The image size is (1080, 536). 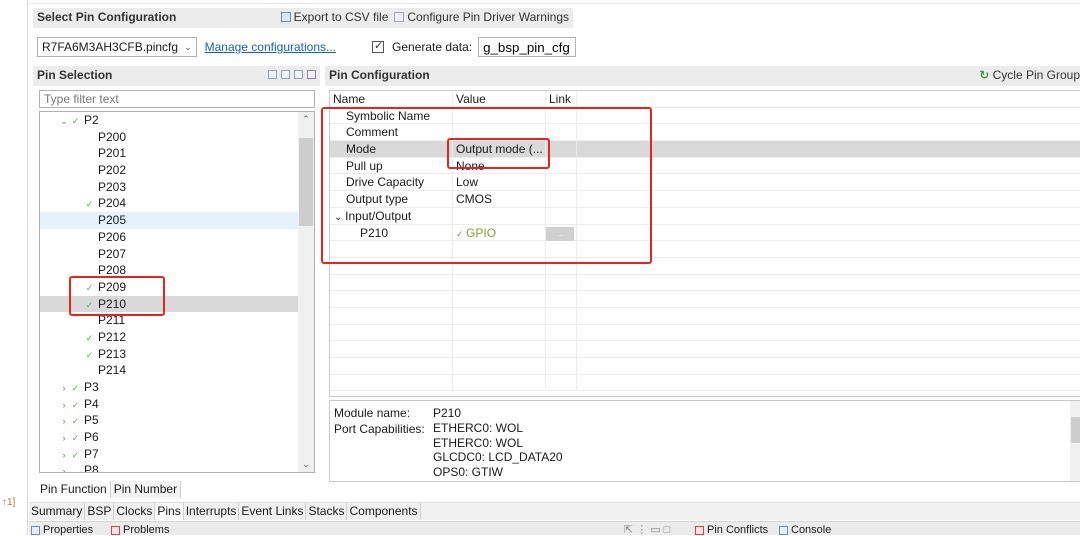 What do you see at coordinates (177, 467) in the screenshot?
I see `tree-item-p8: › P8` at bounding box center [177, 467].